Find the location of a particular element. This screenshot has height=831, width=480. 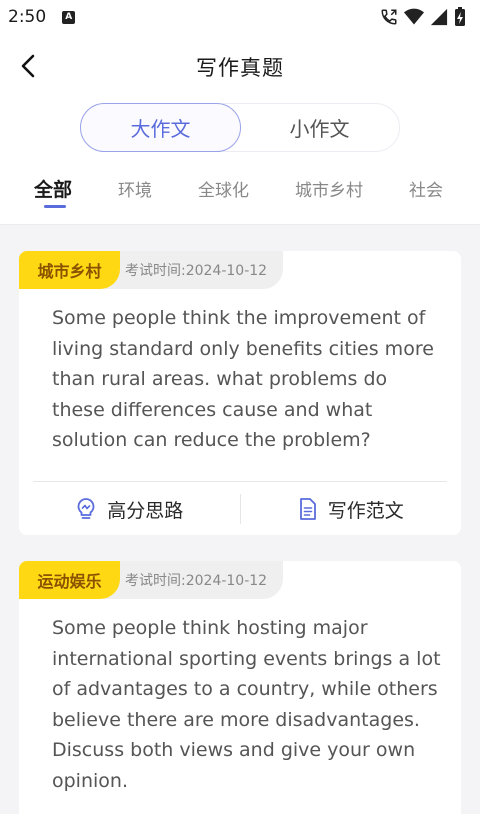

back-button is located at coordinates (28, 66).